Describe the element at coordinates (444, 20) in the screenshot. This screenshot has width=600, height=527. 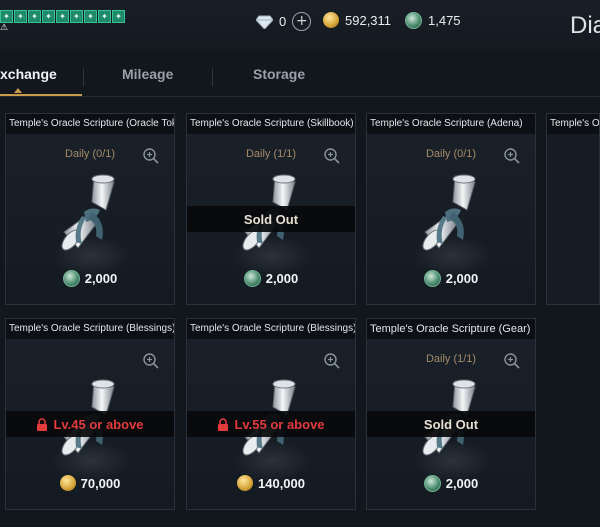
I see `coin-count: 1,475` at that location.